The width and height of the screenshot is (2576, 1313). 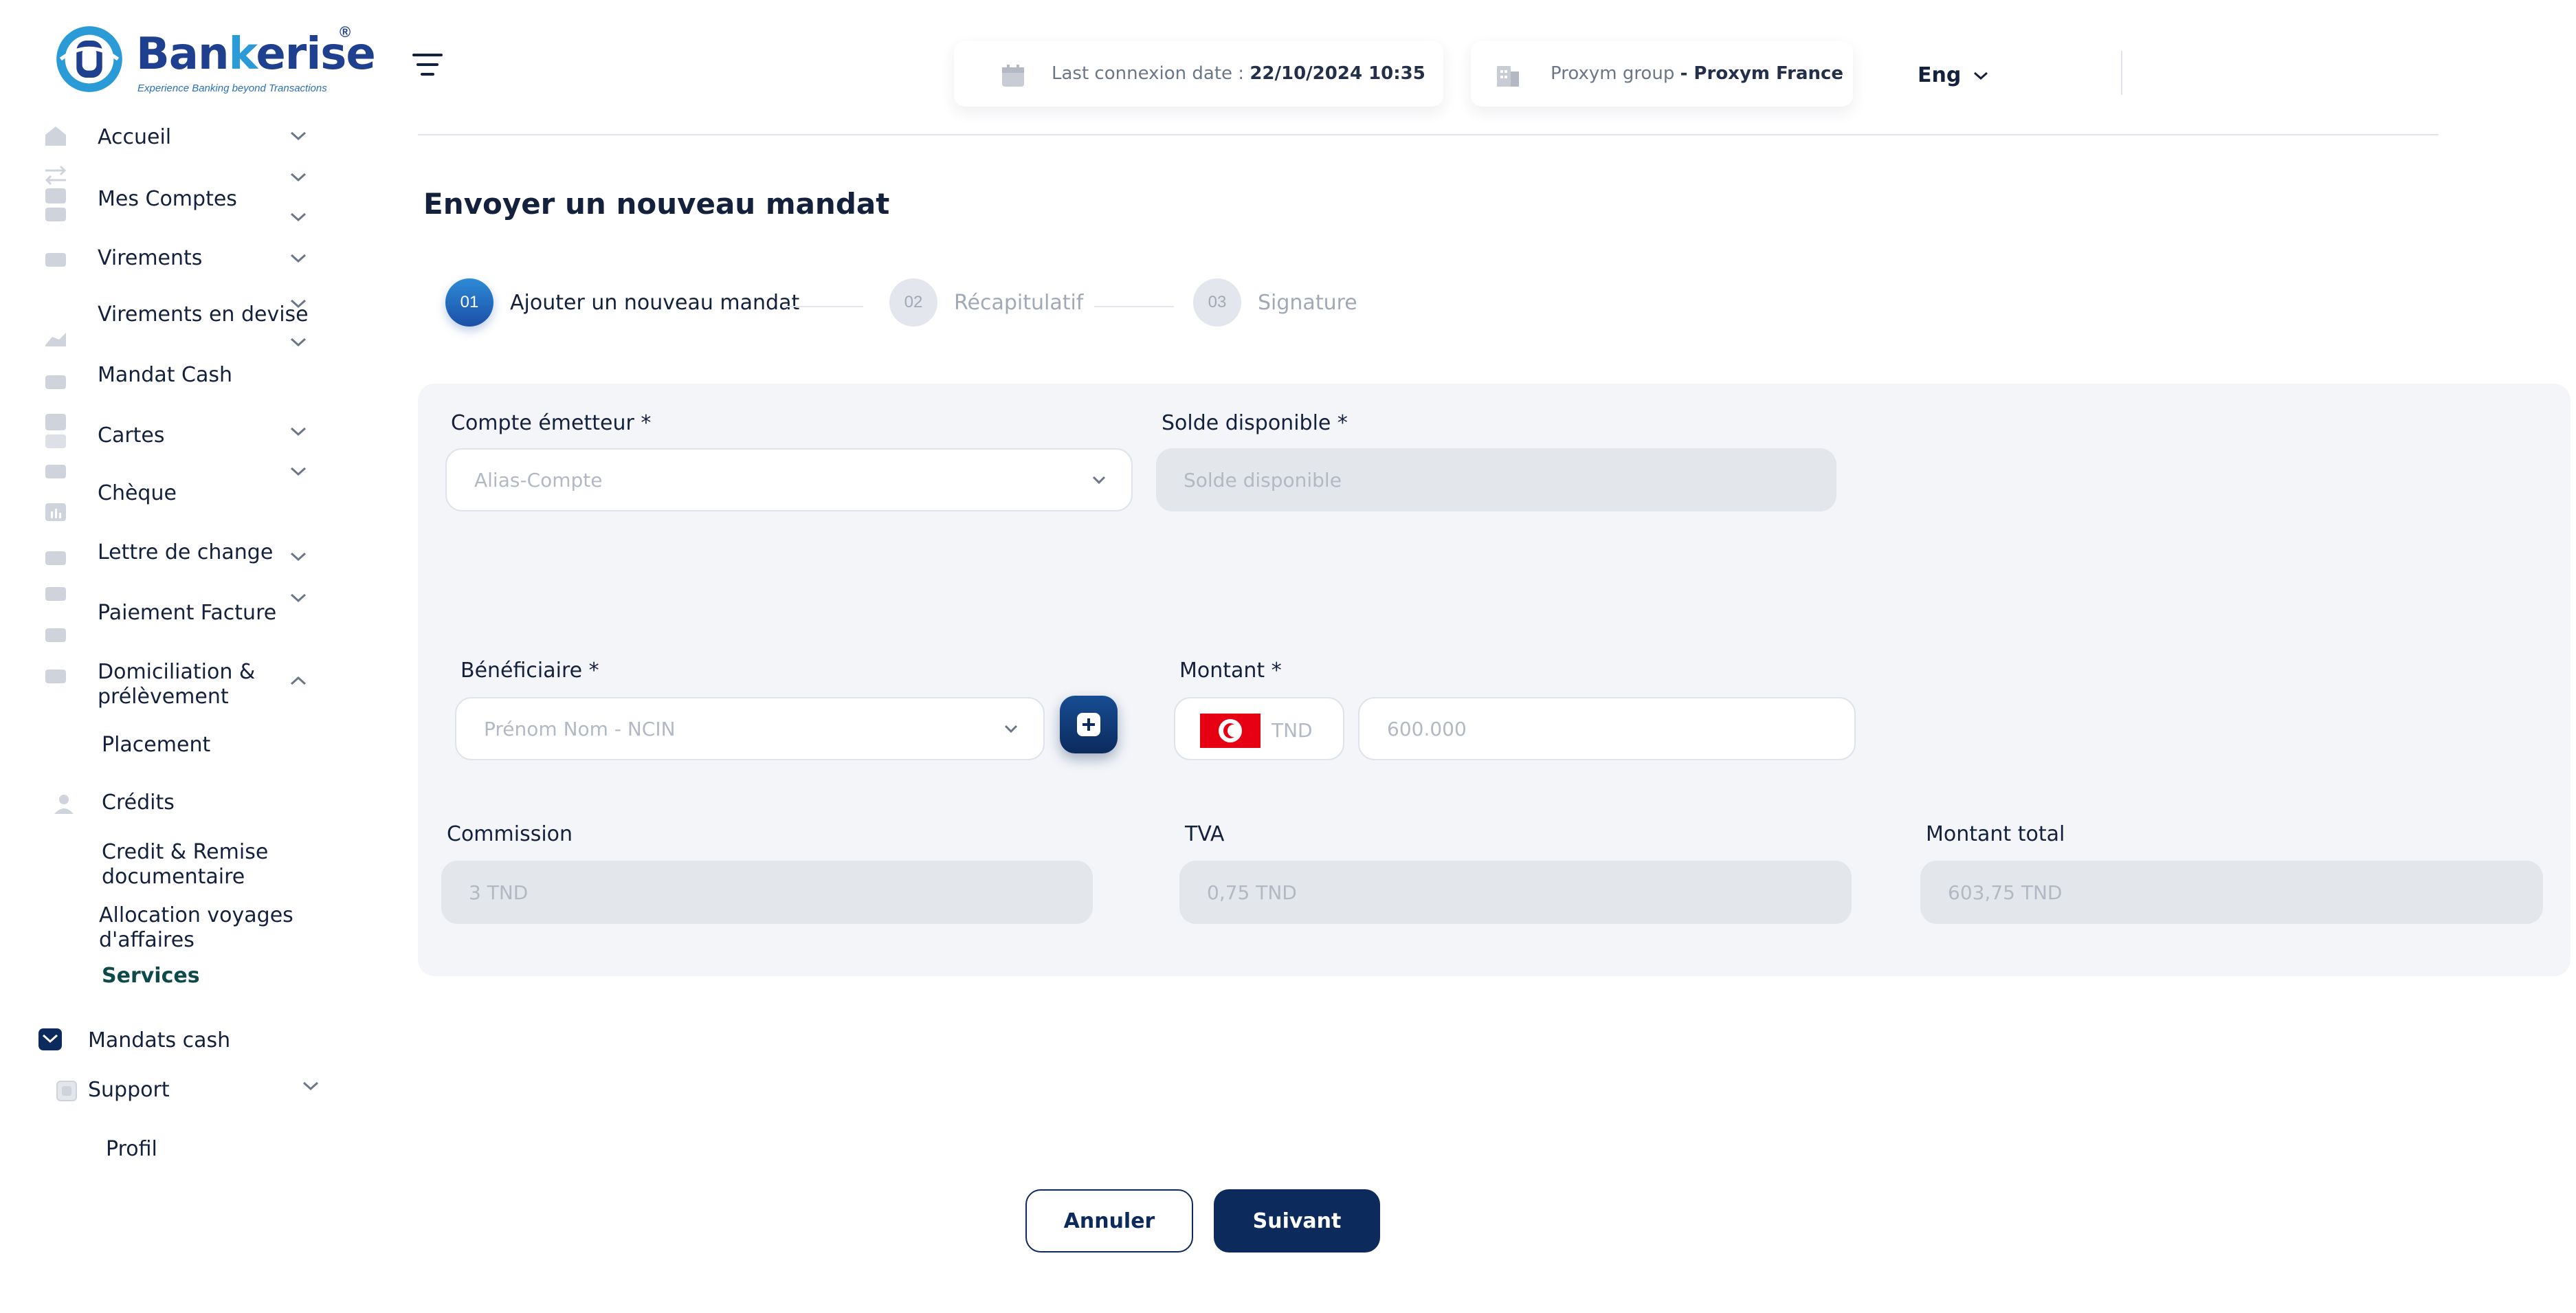 What do you see at coordinates (1230, 731) in the screenshot?
I see `tunisia-flag-icon` at bounding box center [1230, 731].